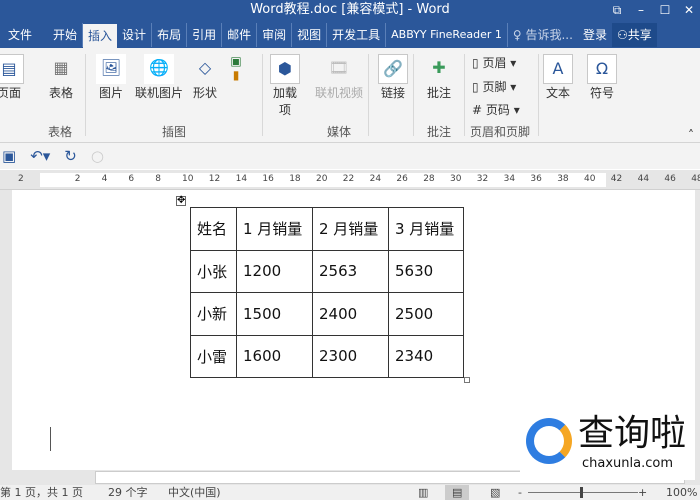 This screenshot has height=500, width=700. What do you see at coordinates (500, 132) in the screenshot?
I see `group-label-header-footer: 页眉和页脚` at bounding box center [500, 132].